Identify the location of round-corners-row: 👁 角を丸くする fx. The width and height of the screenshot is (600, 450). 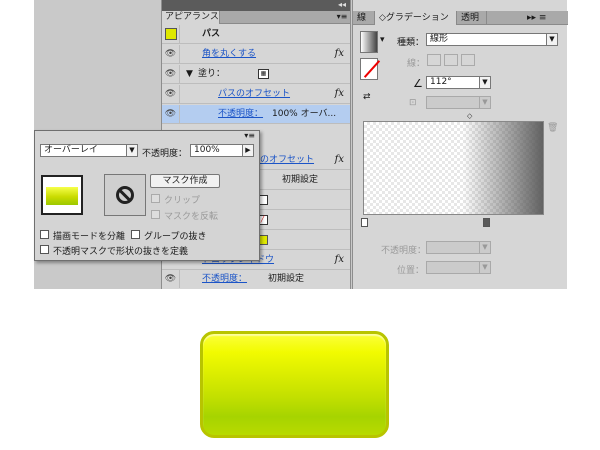
(256, 54).